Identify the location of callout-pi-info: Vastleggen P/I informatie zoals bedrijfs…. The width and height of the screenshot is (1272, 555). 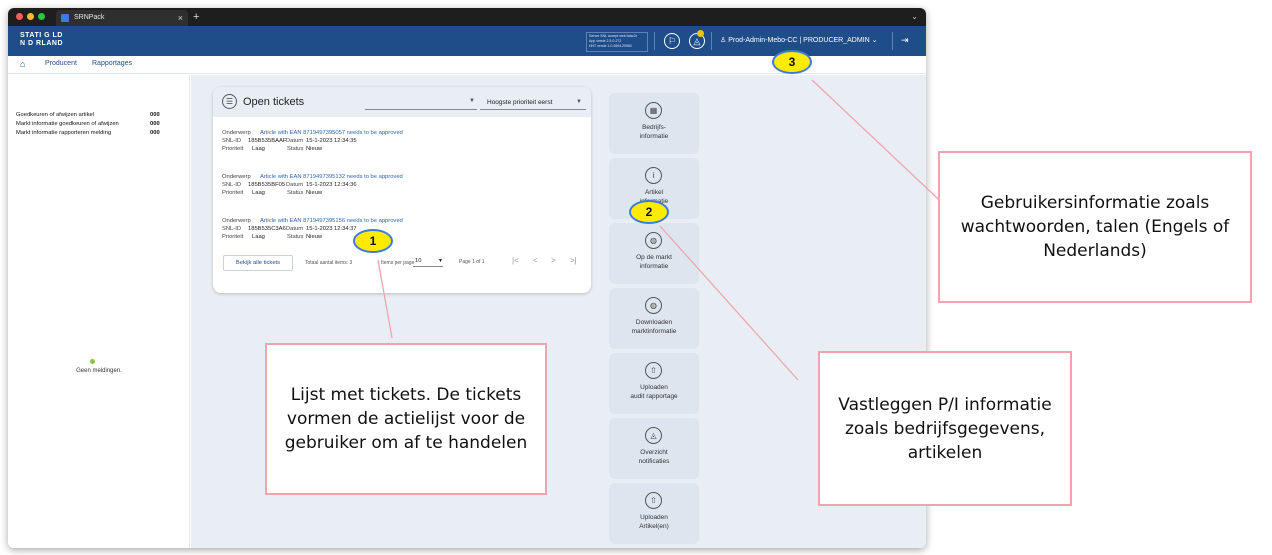
(945, 428).